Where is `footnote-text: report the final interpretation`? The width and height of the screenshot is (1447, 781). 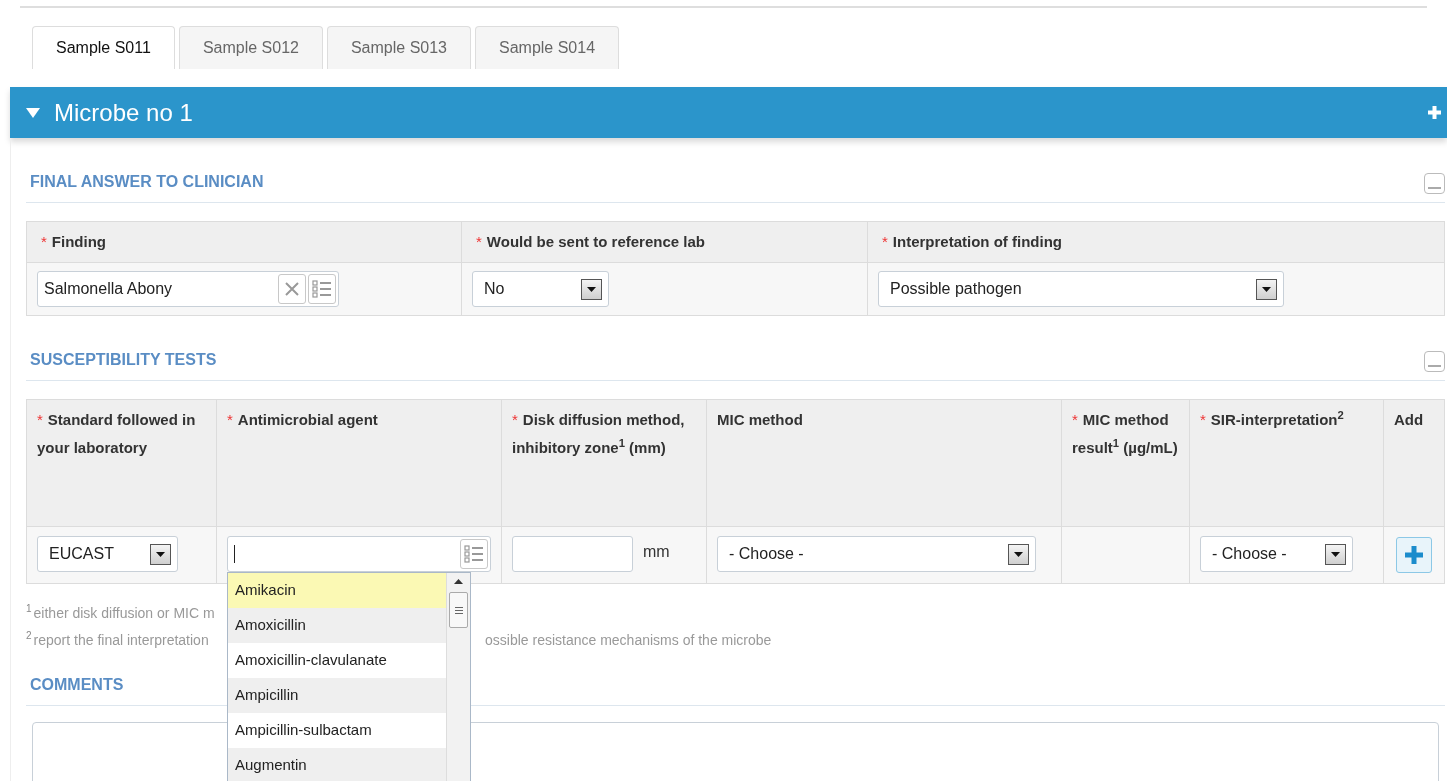 footnote-text: report the final interpretation is located at coordinates (121, 640).